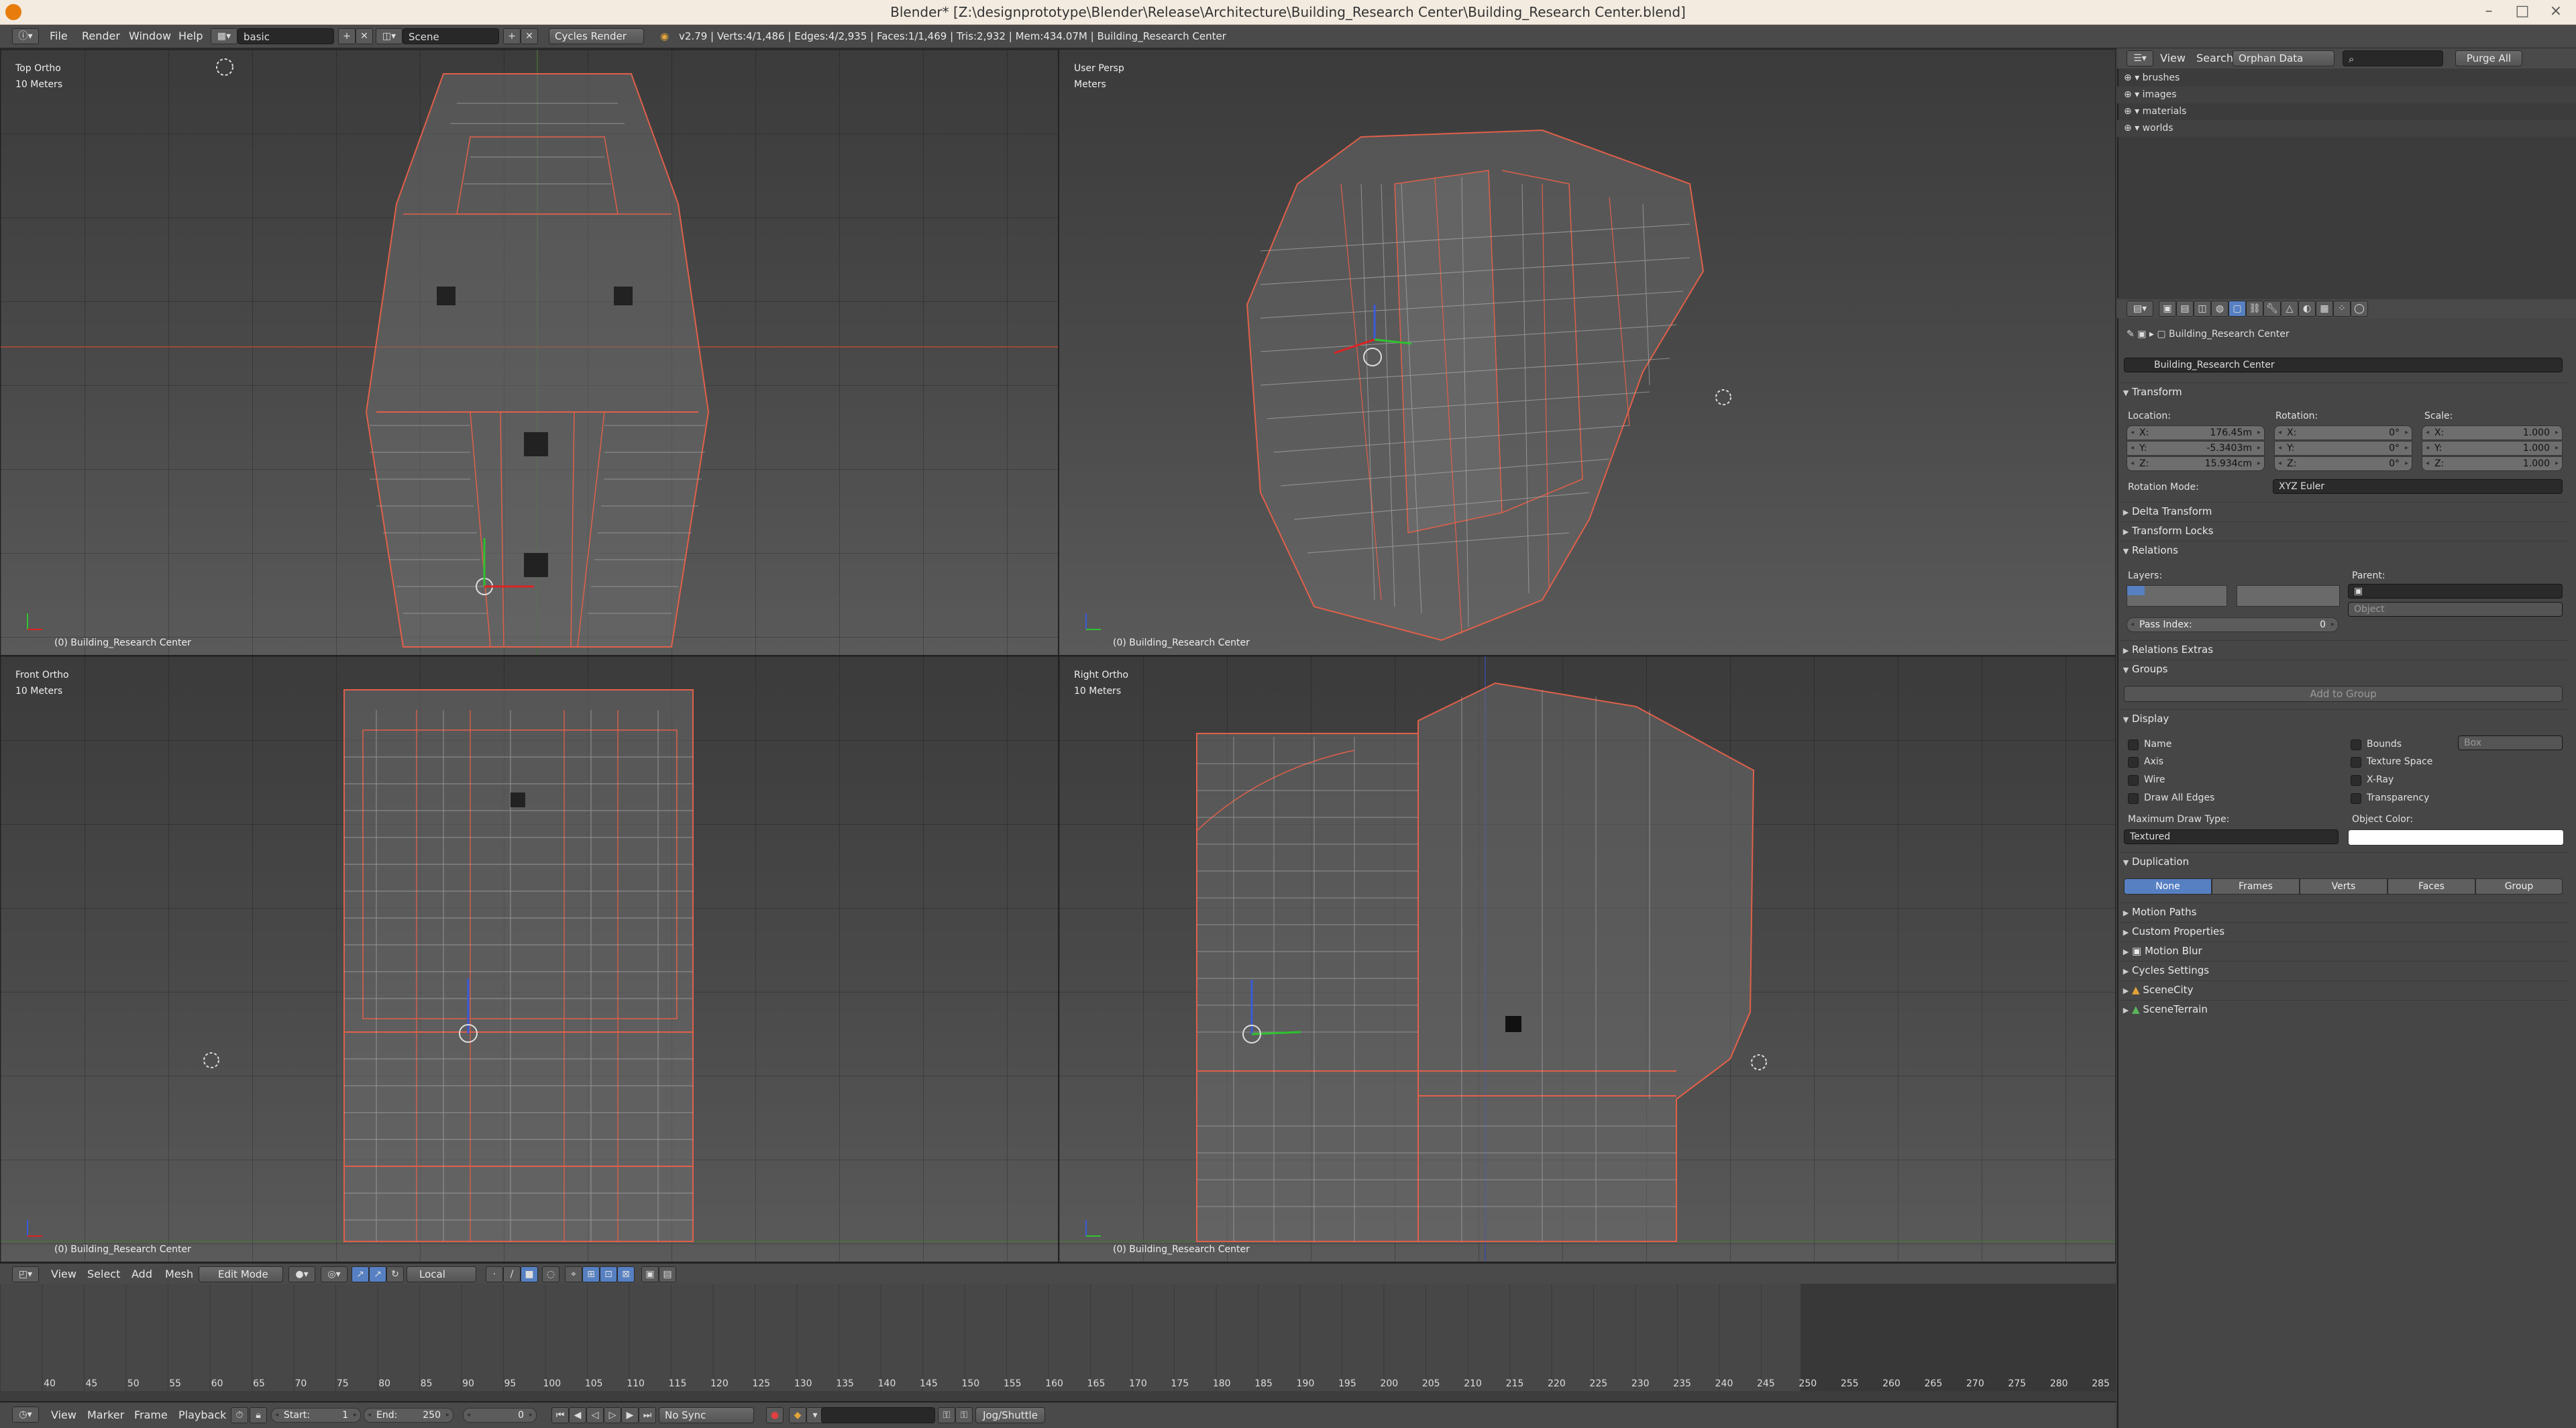  Describe the element at coordinates (2202, 309) in the screenshot. I see `scene-tab-icon: ◫` at that location.